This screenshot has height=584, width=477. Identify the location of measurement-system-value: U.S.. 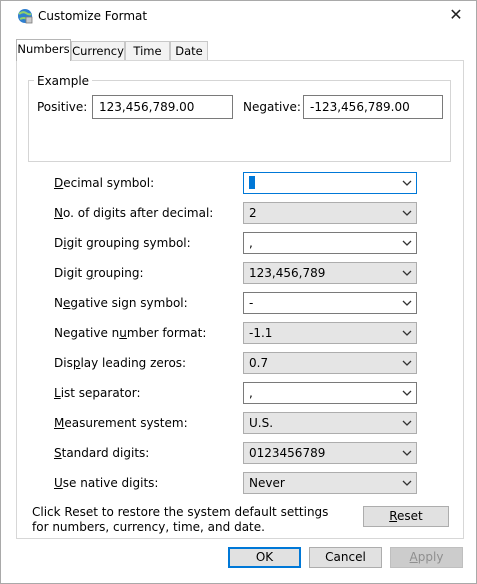
(261, 423).